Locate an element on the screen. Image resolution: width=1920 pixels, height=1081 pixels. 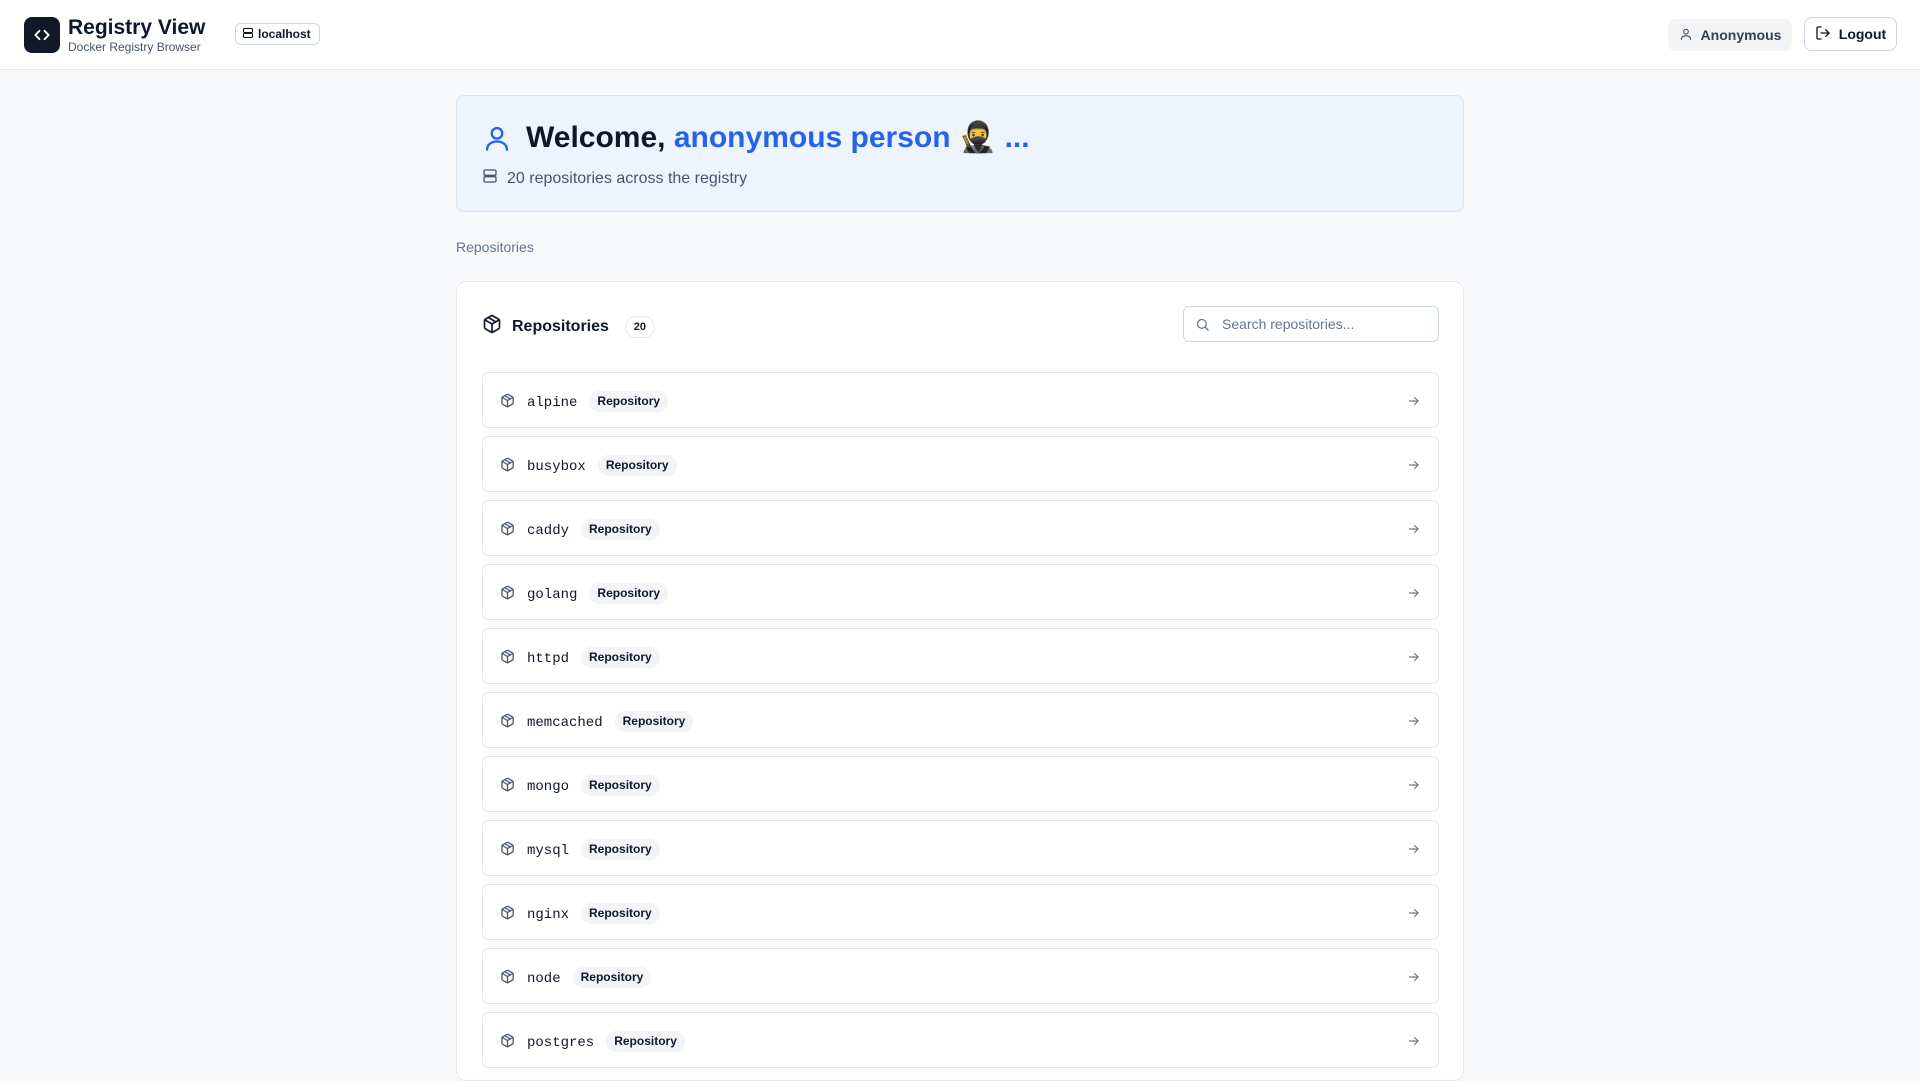
repository-row: mongo Repository is located at coordinates (960, 784).